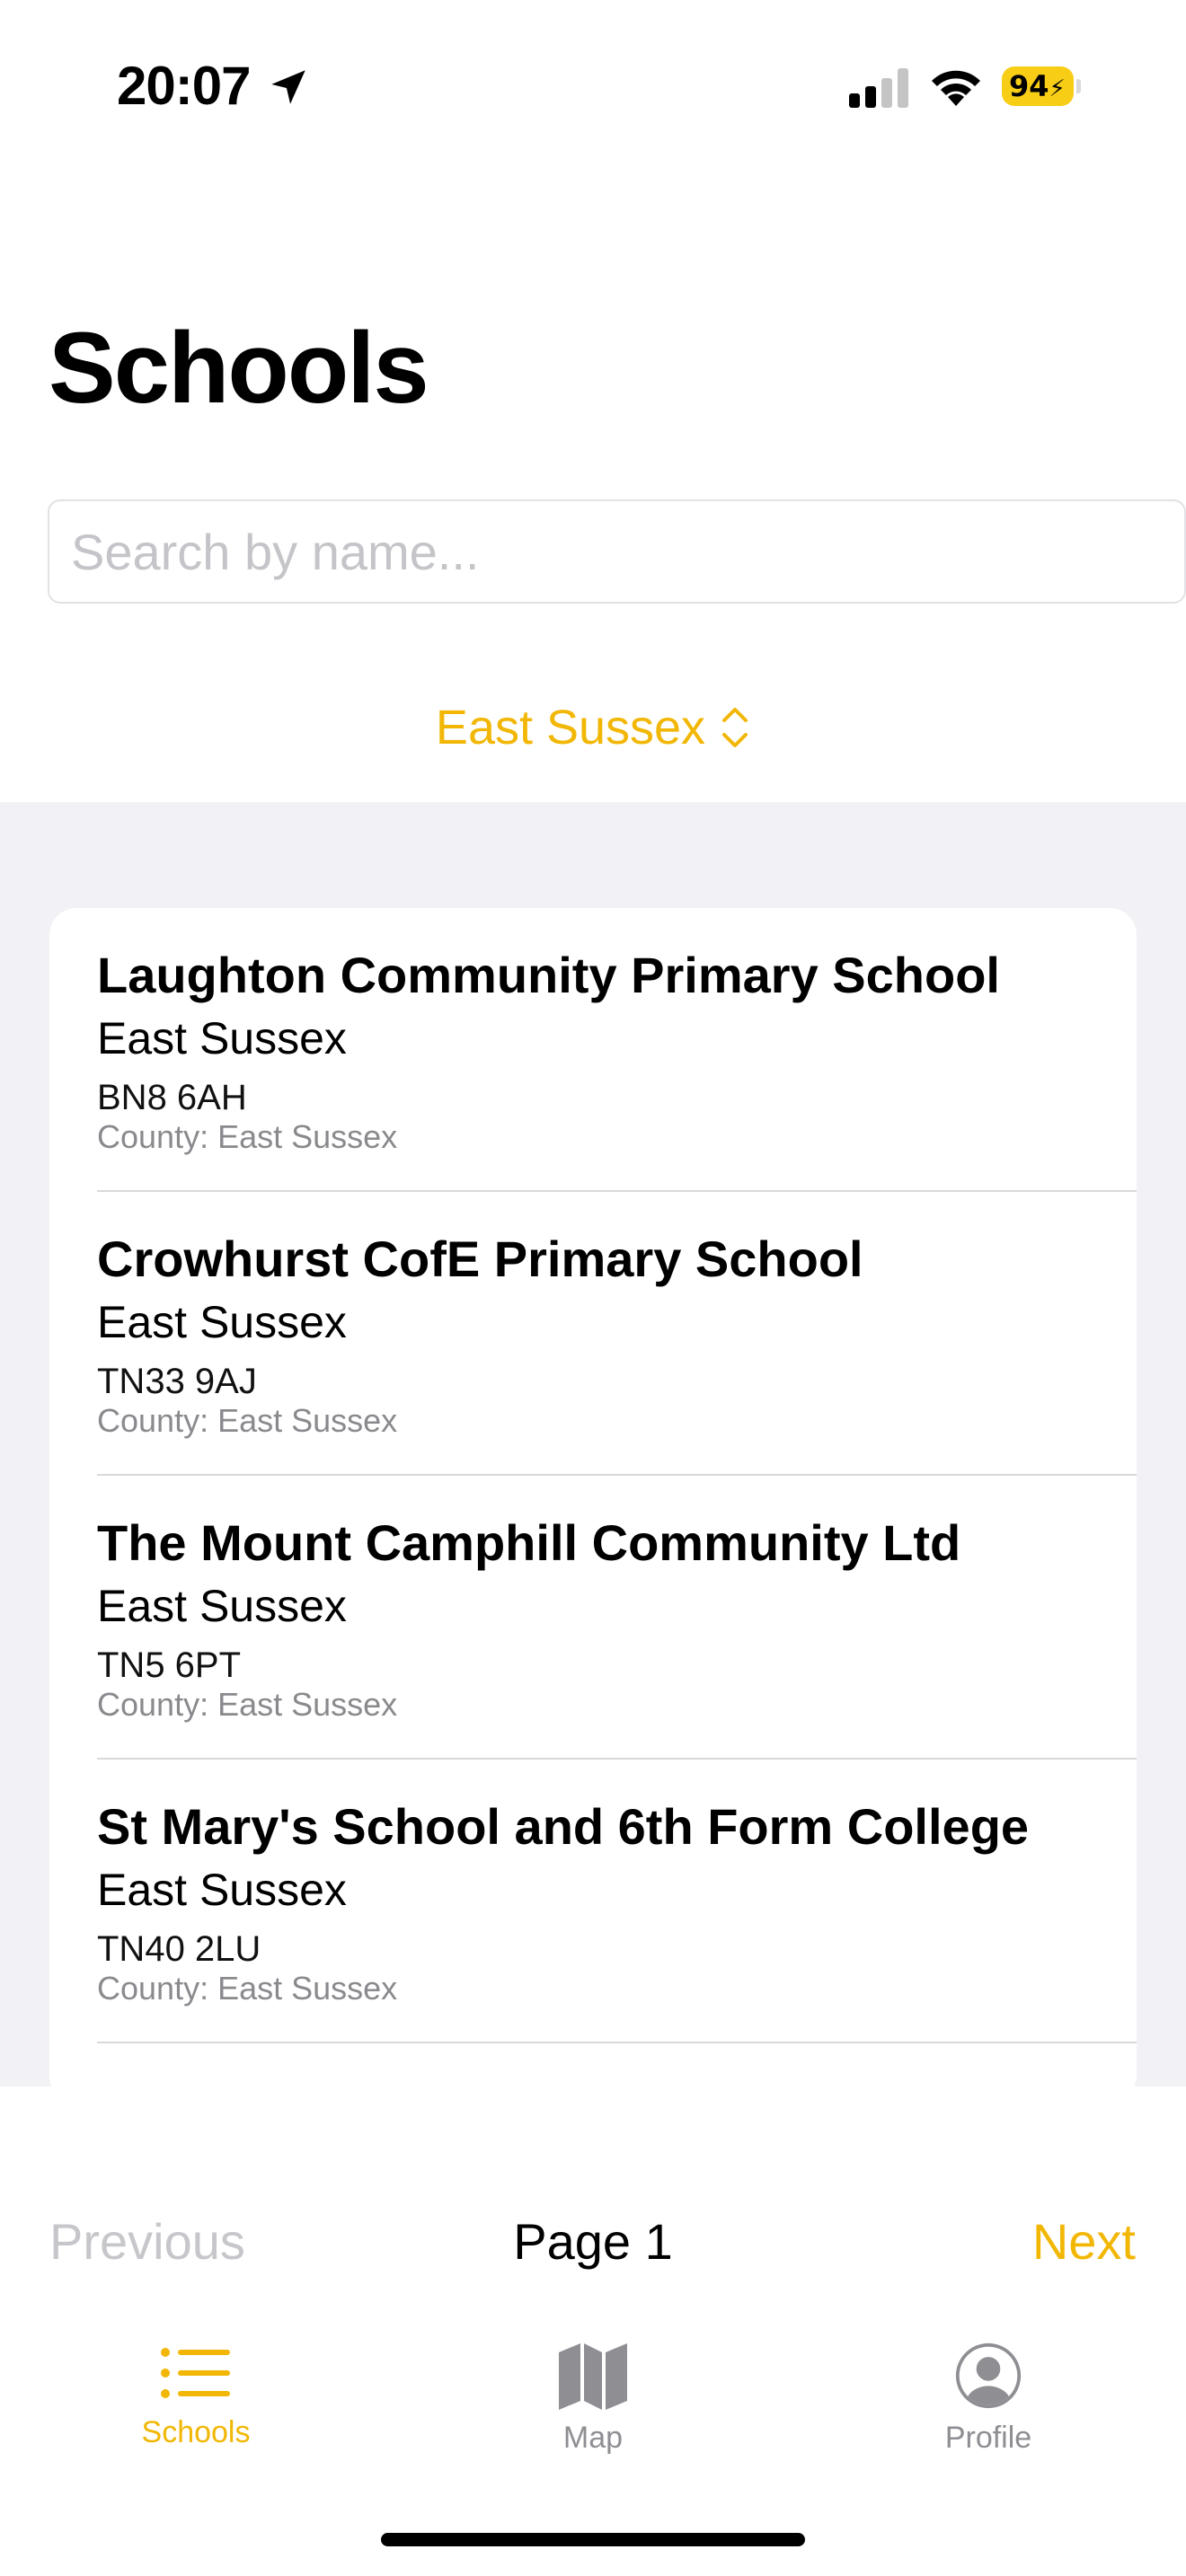  What do you see at coordinates (179, 1949) in the screenshot?
I see `school-postcode: TN40 2LU` at bounding box center [179, 1949].